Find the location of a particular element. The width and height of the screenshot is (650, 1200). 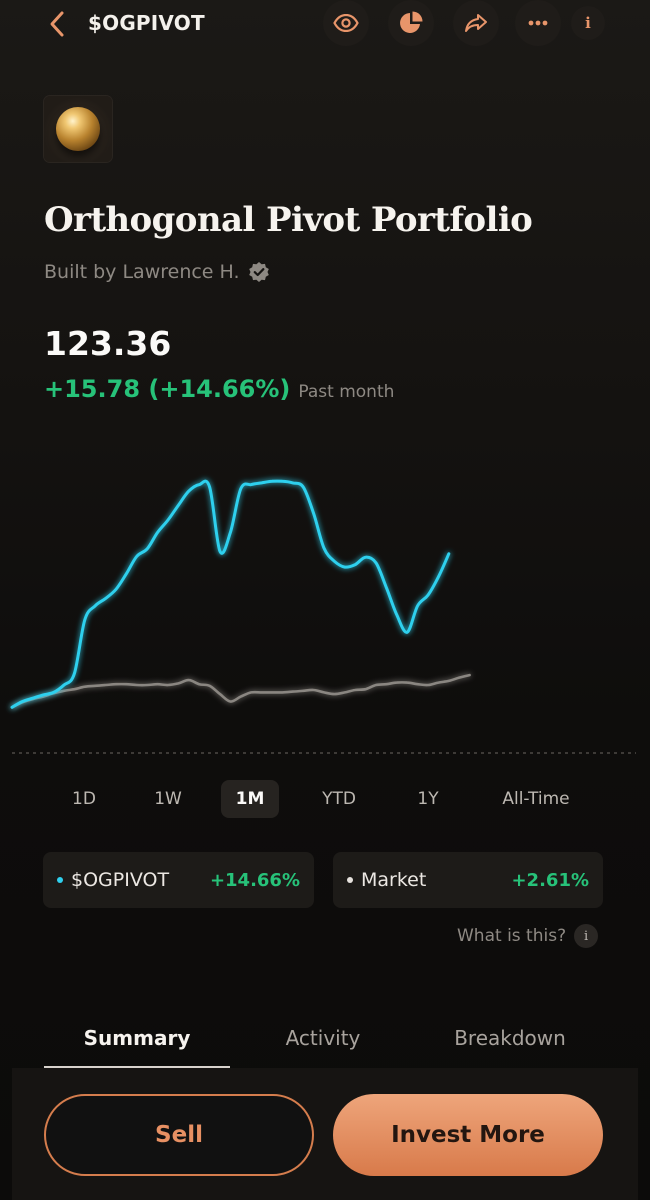

ticker-symbol: $OGPIVOT is located at coordinates (146, 23).